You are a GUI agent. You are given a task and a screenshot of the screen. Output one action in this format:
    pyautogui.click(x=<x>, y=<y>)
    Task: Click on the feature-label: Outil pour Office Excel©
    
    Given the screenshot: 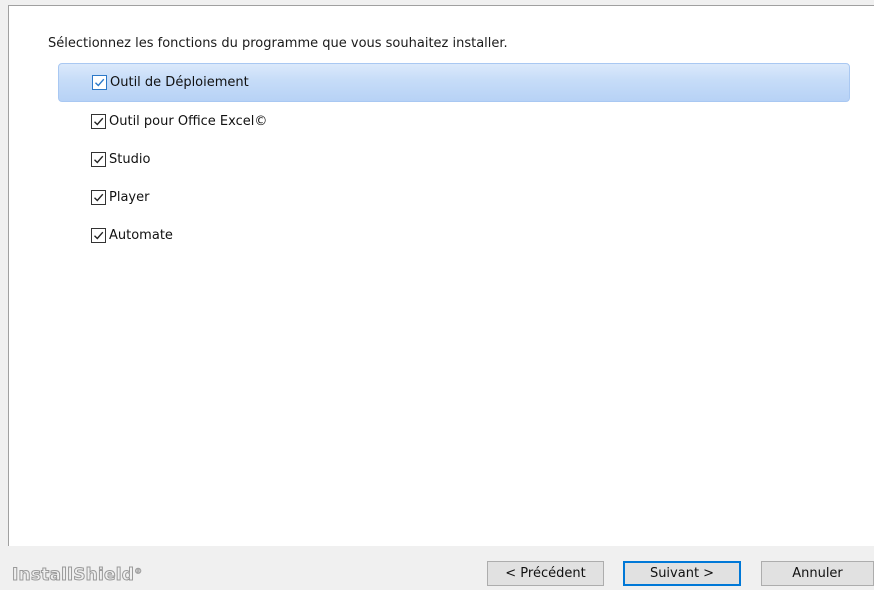 What is the action you would take?
    pyautogui.click(x=188, y=121)
    